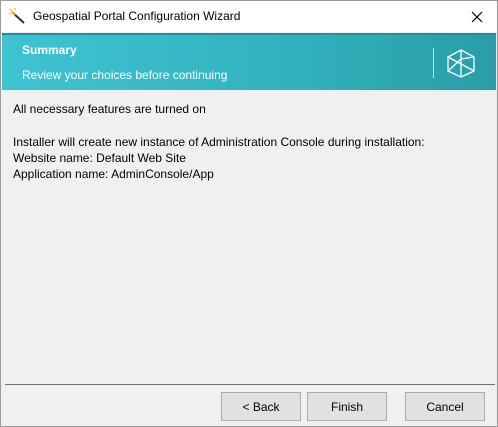 The height and width of the screenshot is (427, 498). I want to click on cancel-button: Cancel, so click(445, 406).